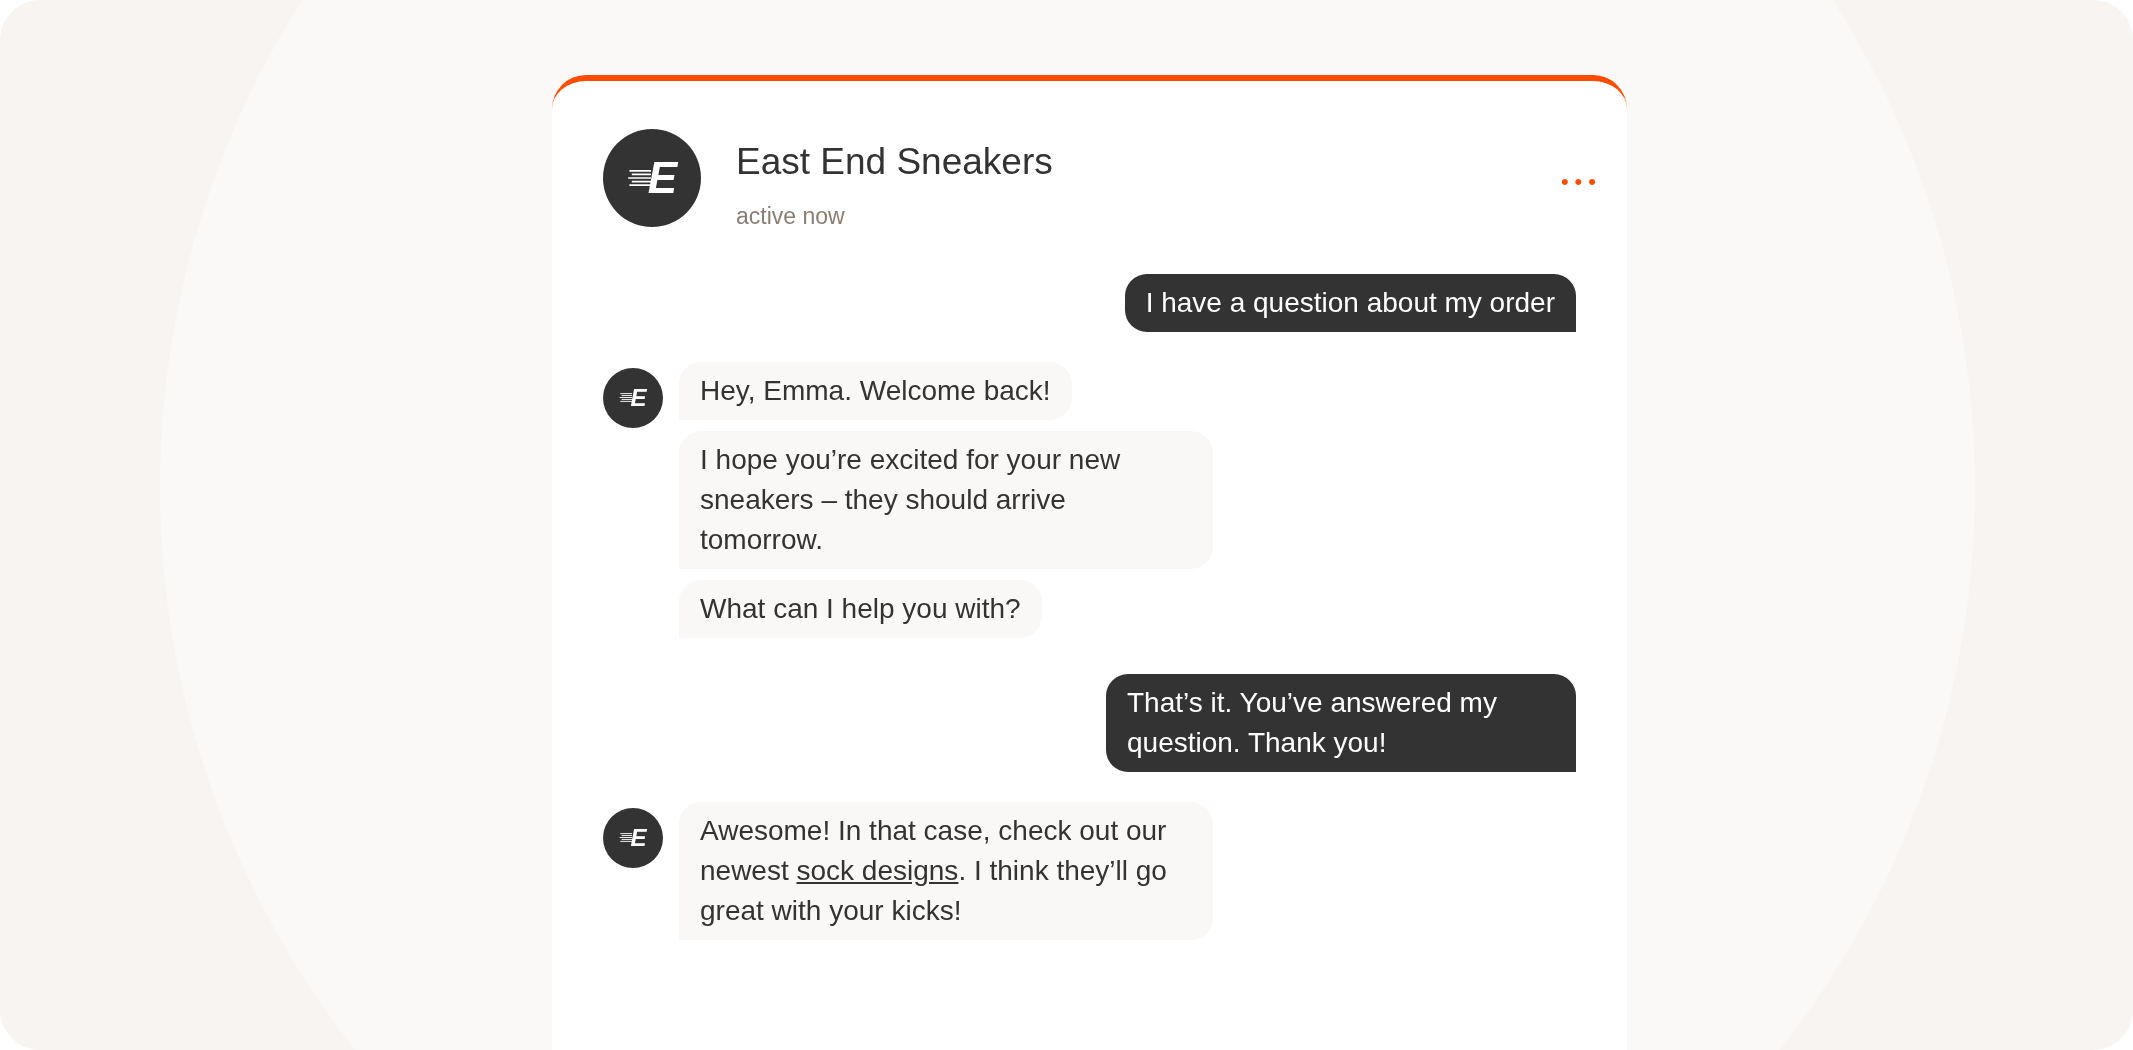  What do you see at coordinates (946, 499) in the screenshot?
I see `received-message: I hope you’re excited for your new sneakers – they should arrive tomorrow.` at bounding box center [946, 499].